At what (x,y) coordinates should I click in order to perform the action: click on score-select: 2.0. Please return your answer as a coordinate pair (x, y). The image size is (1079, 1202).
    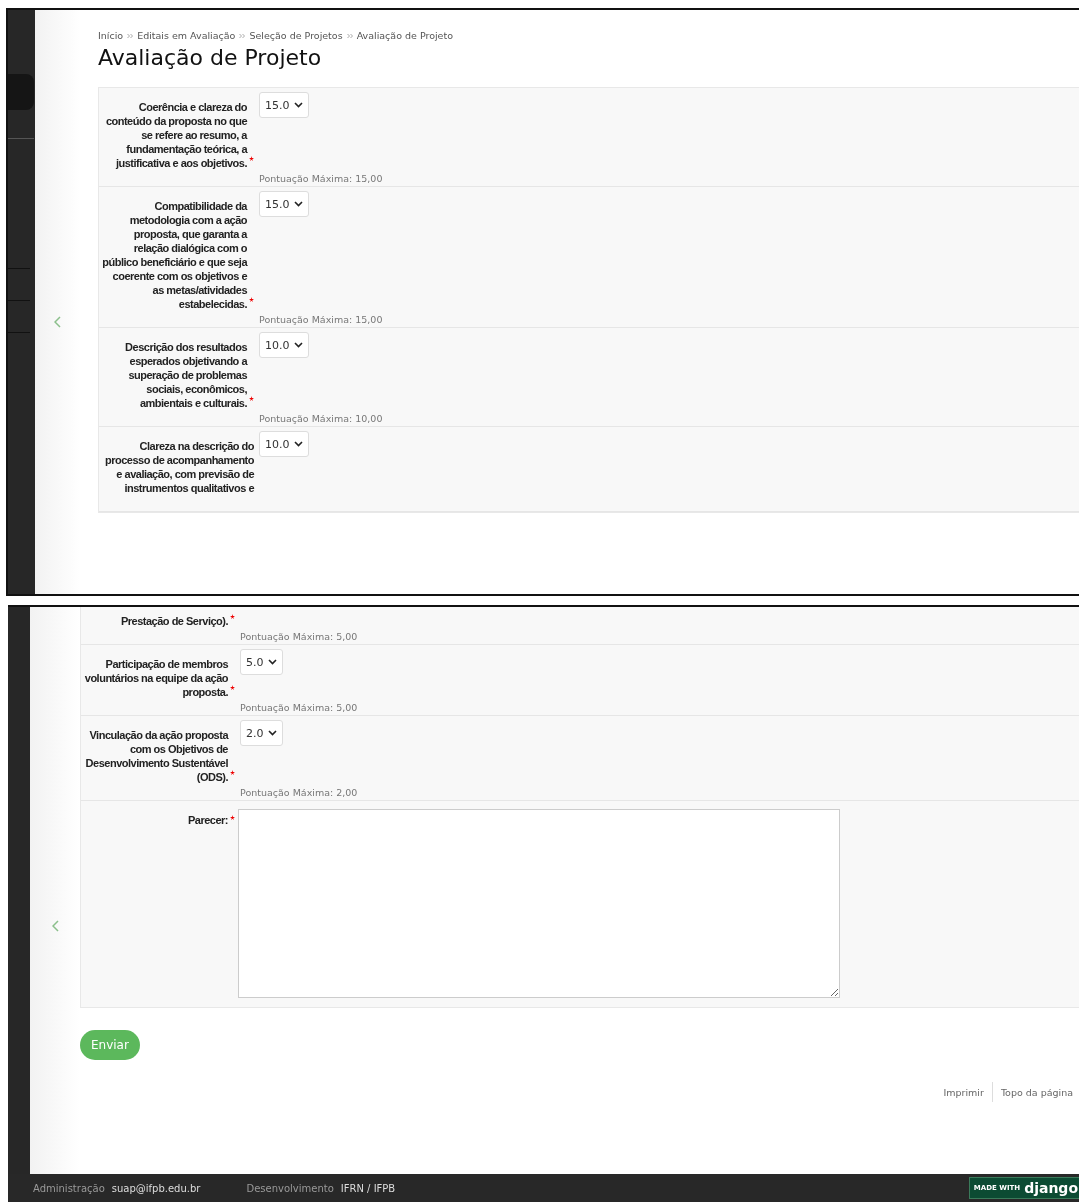
    Looking at the image, I should click on (261, 733).